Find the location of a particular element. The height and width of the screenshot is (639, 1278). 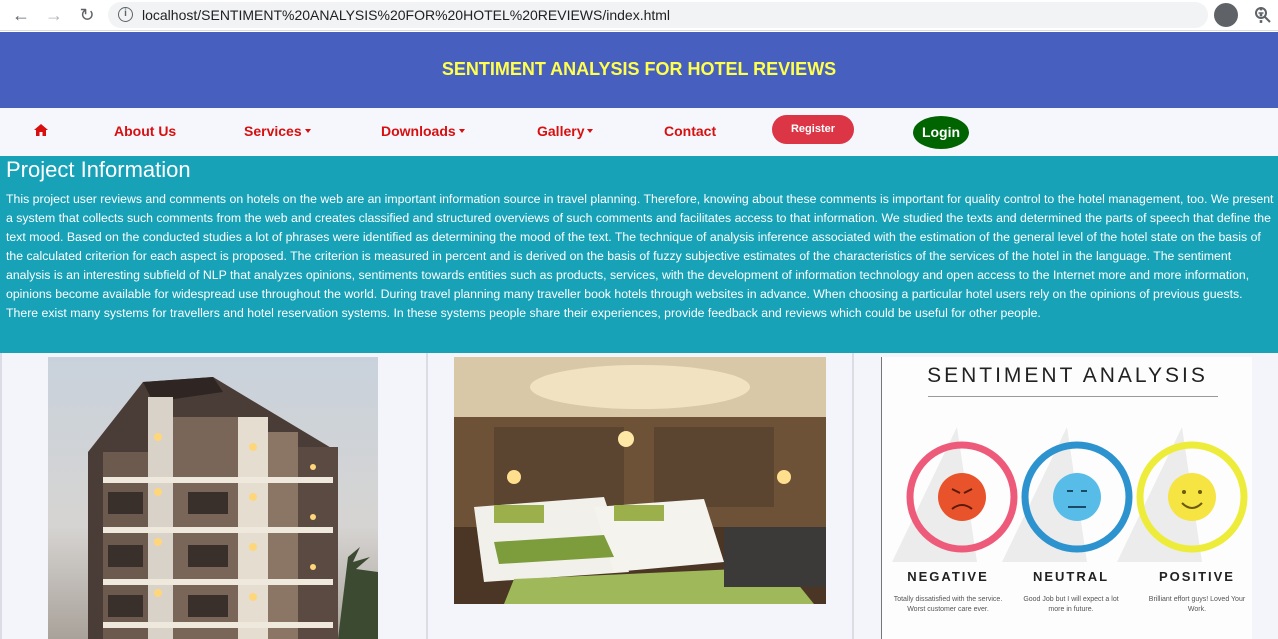

site-banner: SENTIMENT ANALYSIS FOR HOTEL REVIEWS is located at coordinates (639, 70).